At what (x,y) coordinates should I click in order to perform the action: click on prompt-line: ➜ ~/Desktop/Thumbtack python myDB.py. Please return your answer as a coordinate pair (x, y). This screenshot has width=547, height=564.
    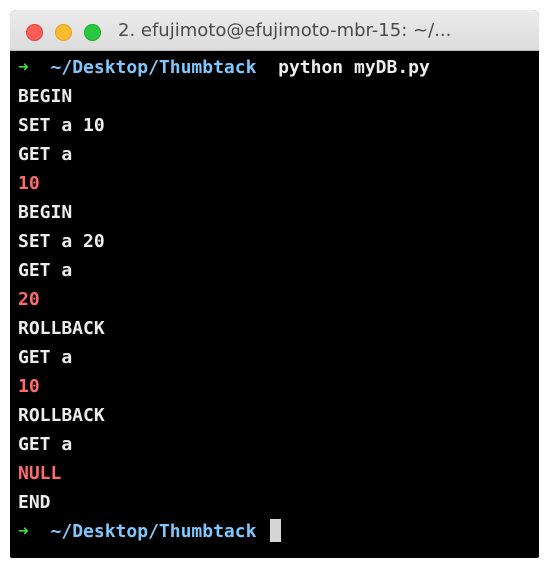
    Looking at the image, I should click on (275, 67).